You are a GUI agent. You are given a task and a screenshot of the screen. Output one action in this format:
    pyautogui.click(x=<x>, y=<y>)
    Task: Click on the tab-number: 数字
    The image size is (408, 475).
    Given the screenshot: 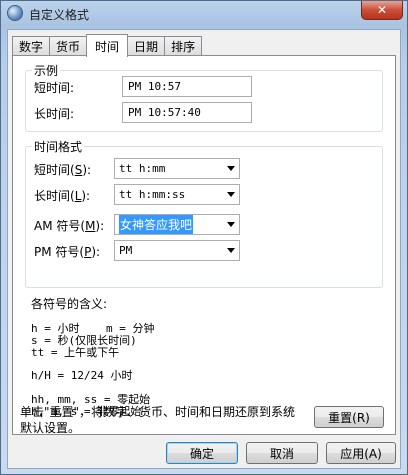 What is the action you would take?
    pyautogui.click(x=31, y=46)
    